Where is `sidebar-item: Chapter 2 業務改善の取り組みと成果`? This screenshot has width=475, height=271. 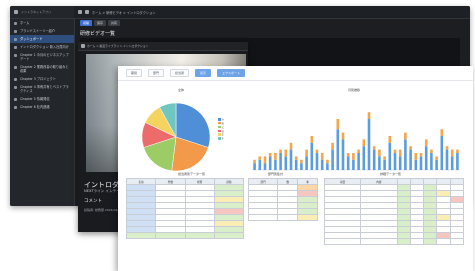 sidebar-item: Chapter 2 業務改善の取り組みと成果 is located at coordinates (42, 69).